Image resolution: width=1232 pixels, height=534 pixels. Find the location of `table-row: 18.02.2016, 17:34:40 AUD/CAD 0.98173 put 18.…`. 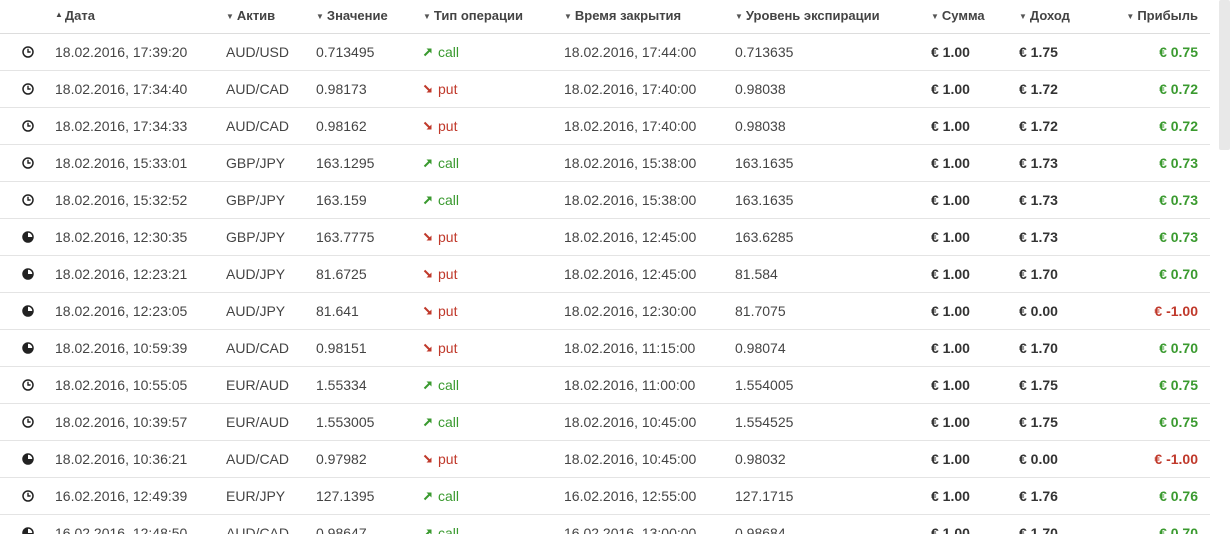

table-row: 18.02.2016, 17:34:40 AUD/CAD 0.98173 put 18.… is located at coordinates (605, 89).